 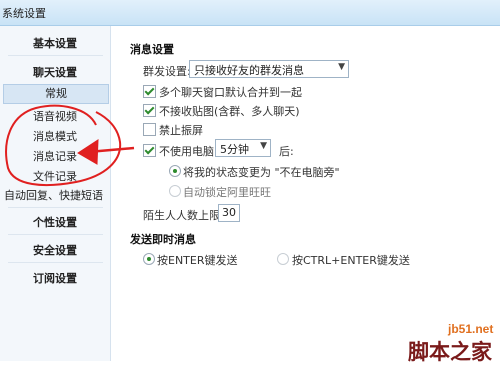 I want to click on annotation-arrow-head, so click(x=88, y=152).